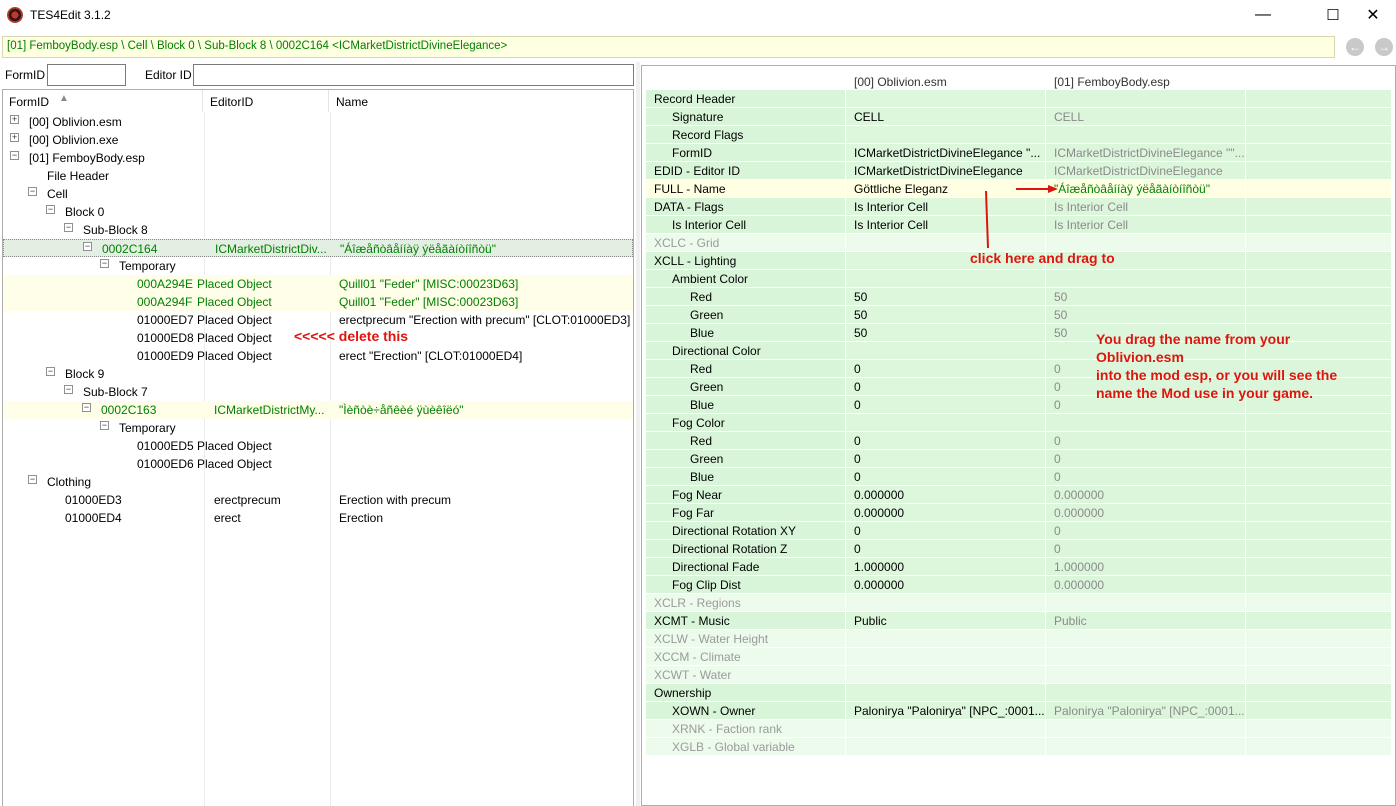 This screenshot has height=806, width=1396. I want to click on pane-splitter, so click(638, 434).